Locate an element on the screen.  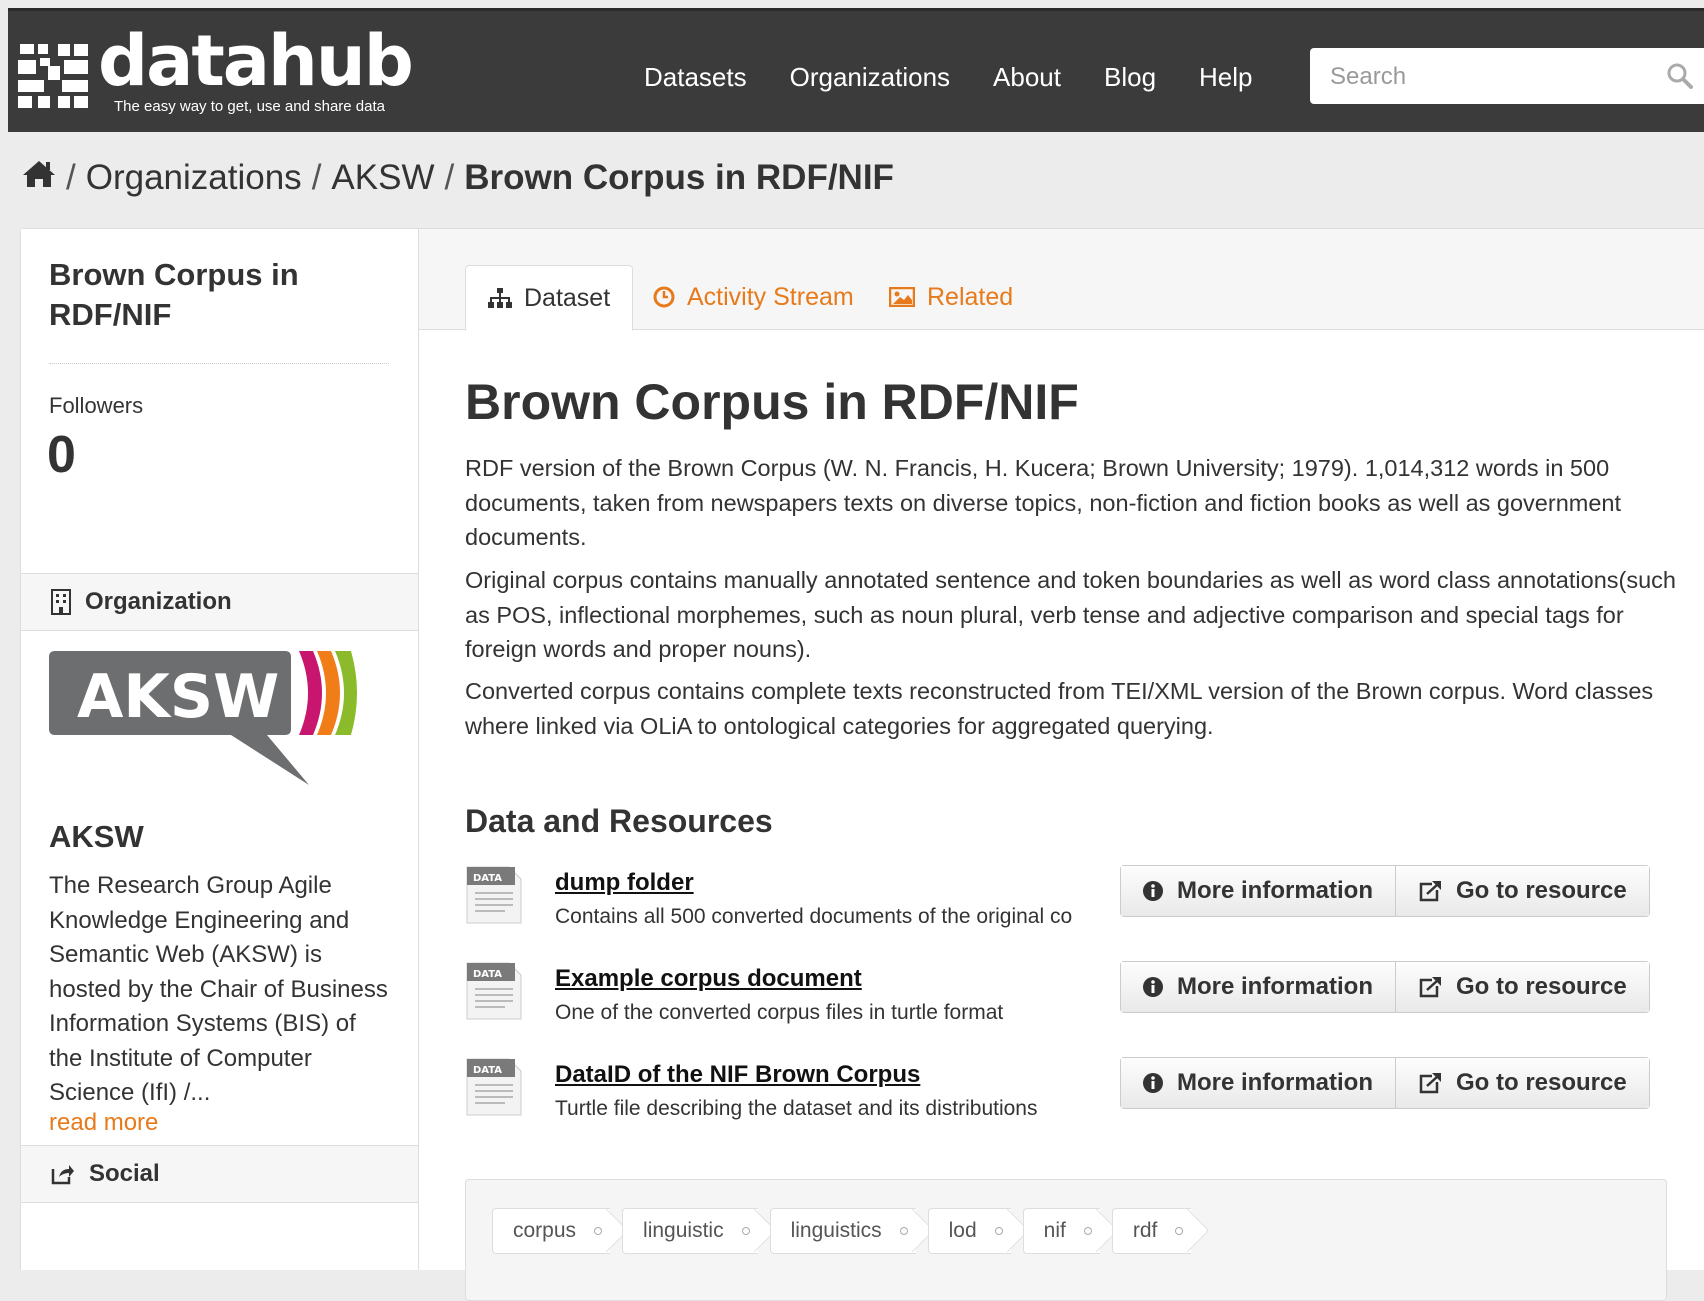
tabs-bar: Dataset Activity Stream Related is located at coordinates (1061, 280).